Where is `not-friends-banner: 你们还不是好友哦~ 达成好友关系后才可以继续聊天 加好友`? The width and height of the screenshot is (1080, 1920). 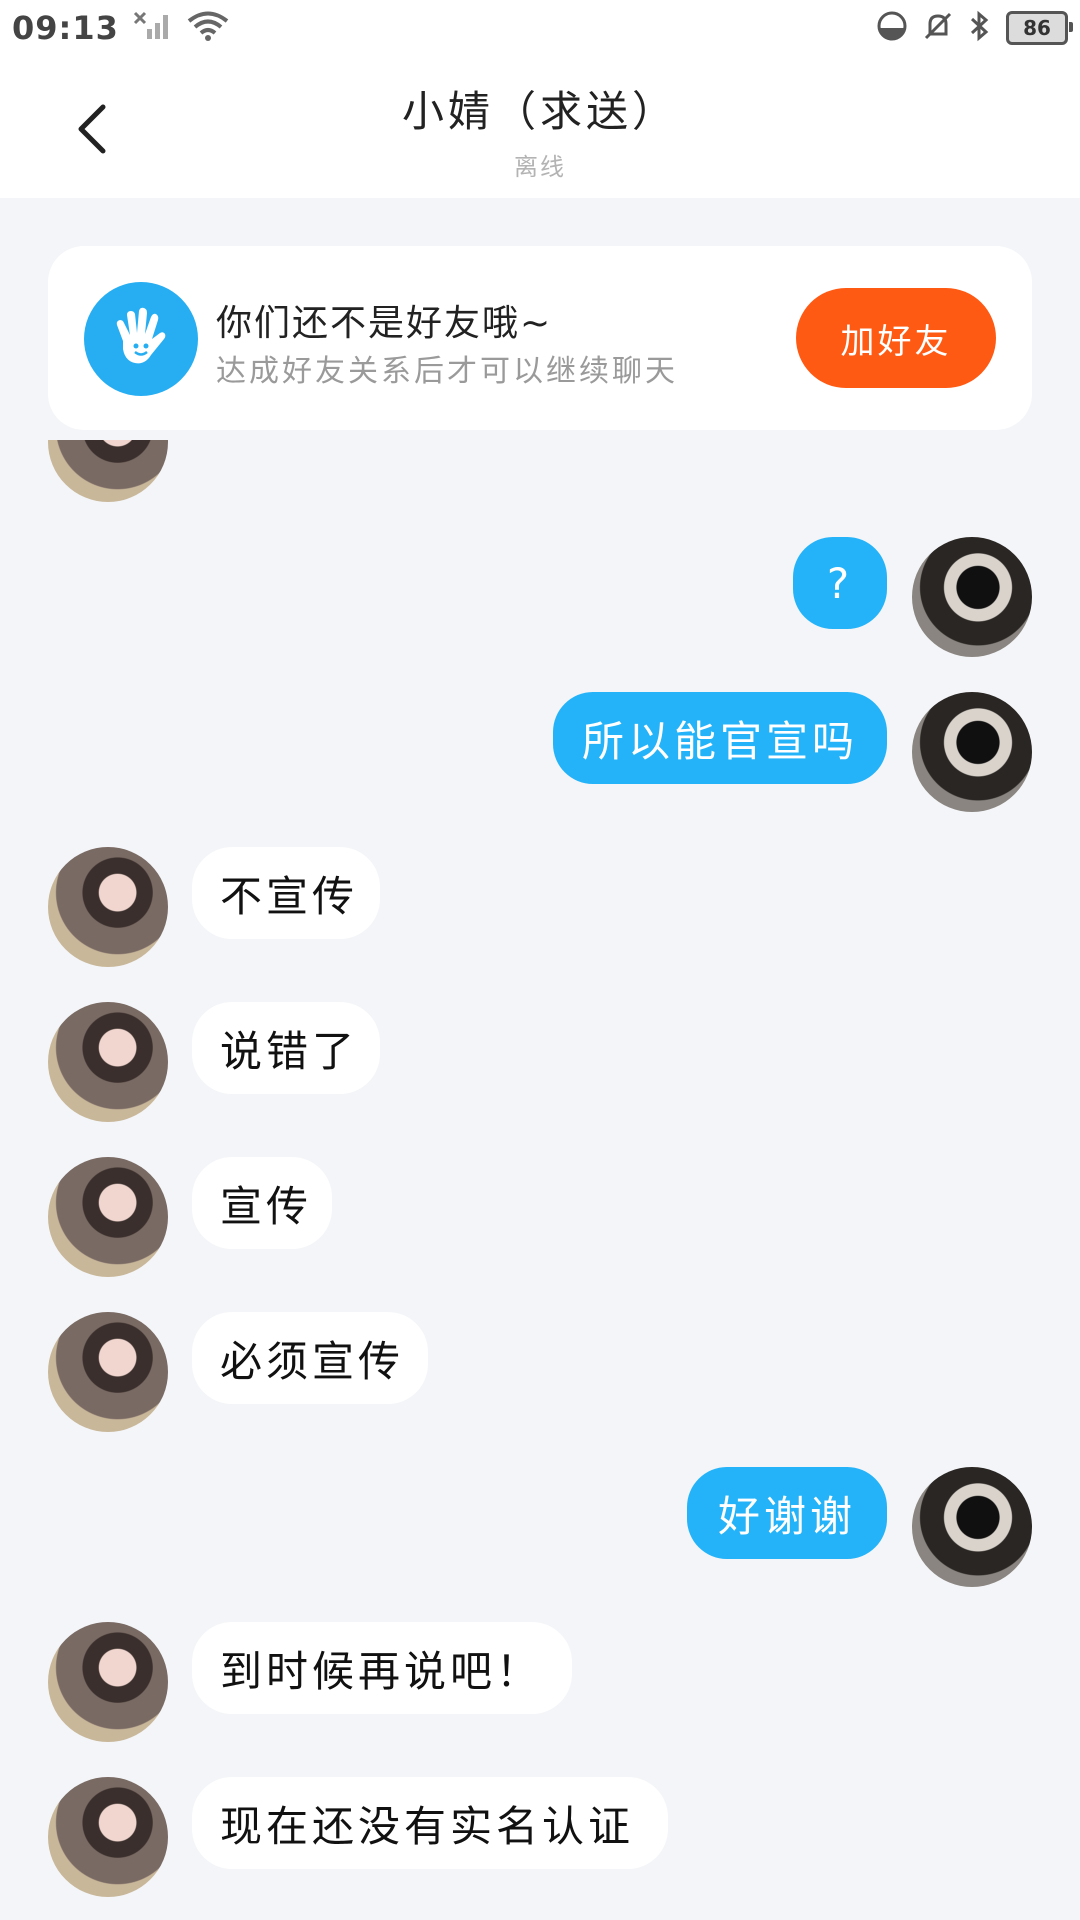
not-friends-banner: 你们还不是好友哦~ 达成好友关系后才可以继续聊天 加好友 is located at coordinates (540, 338).